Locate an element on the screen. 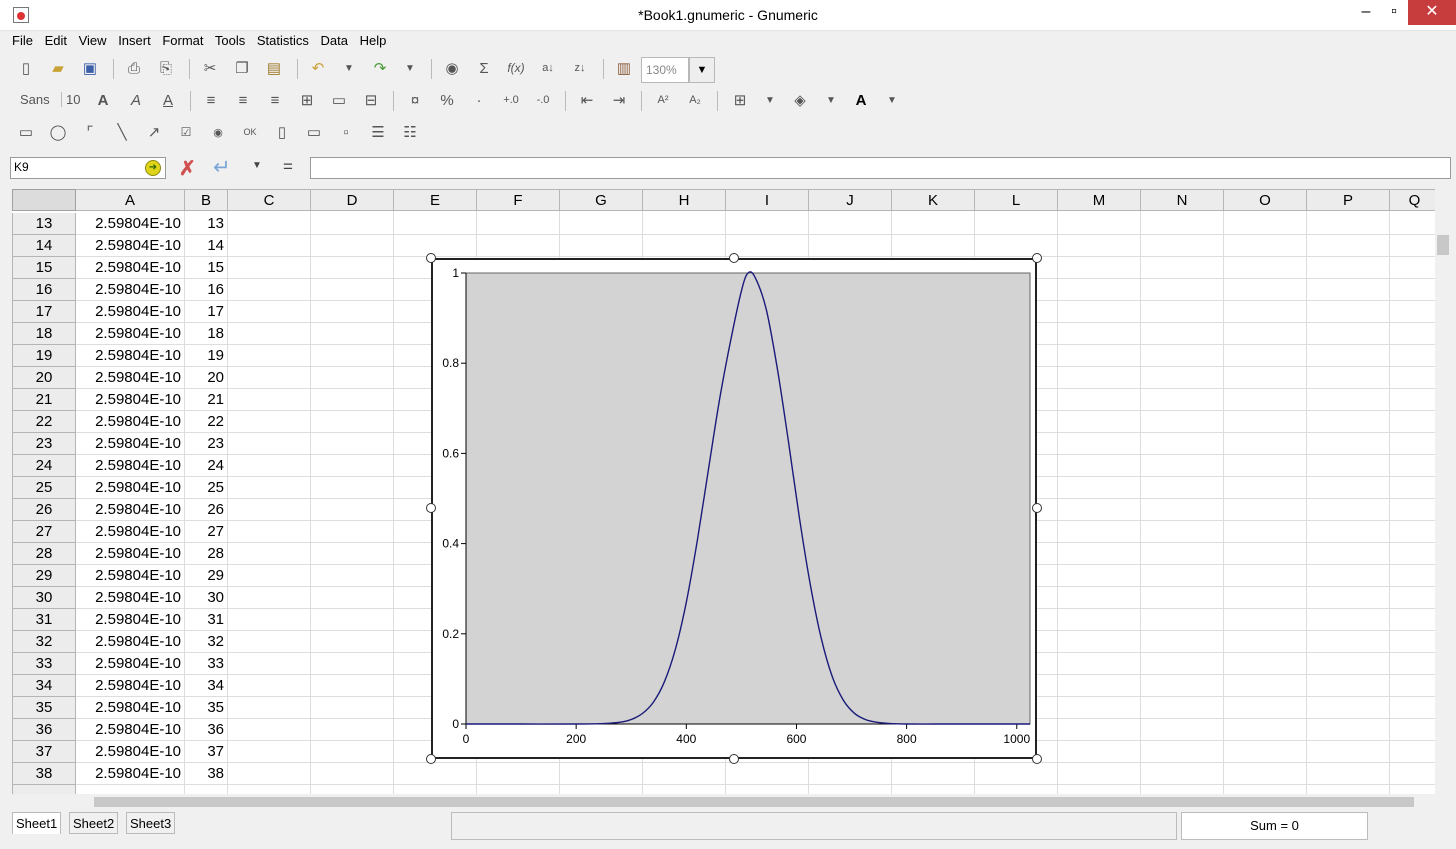 The height and width of the screenshot is (849, 1456). copy-icon: ❐ is located at coordinates (242, 68).